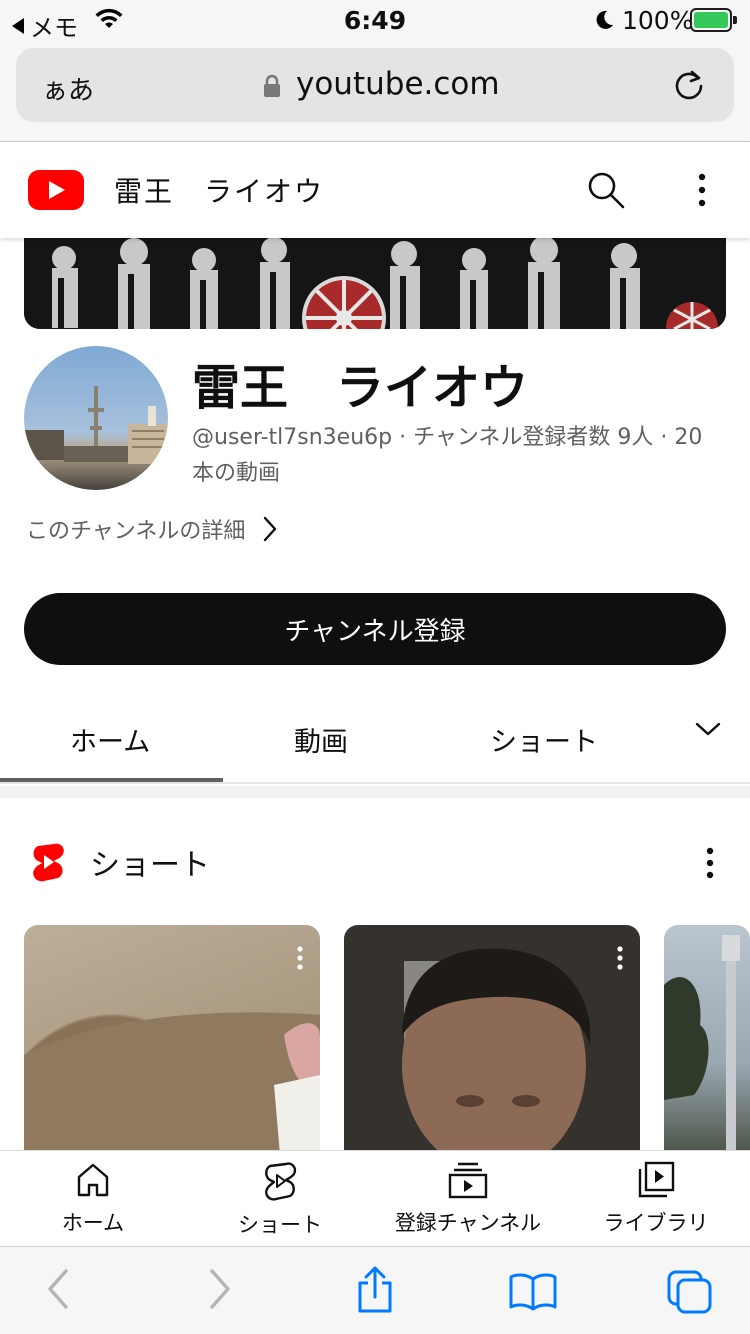 The width and height of the screenshot is (750, 1334). What do you see at coordinates (56, 190) in the screenshot?
I see `youtube-logo-icon` at bounding box center [56, 190].